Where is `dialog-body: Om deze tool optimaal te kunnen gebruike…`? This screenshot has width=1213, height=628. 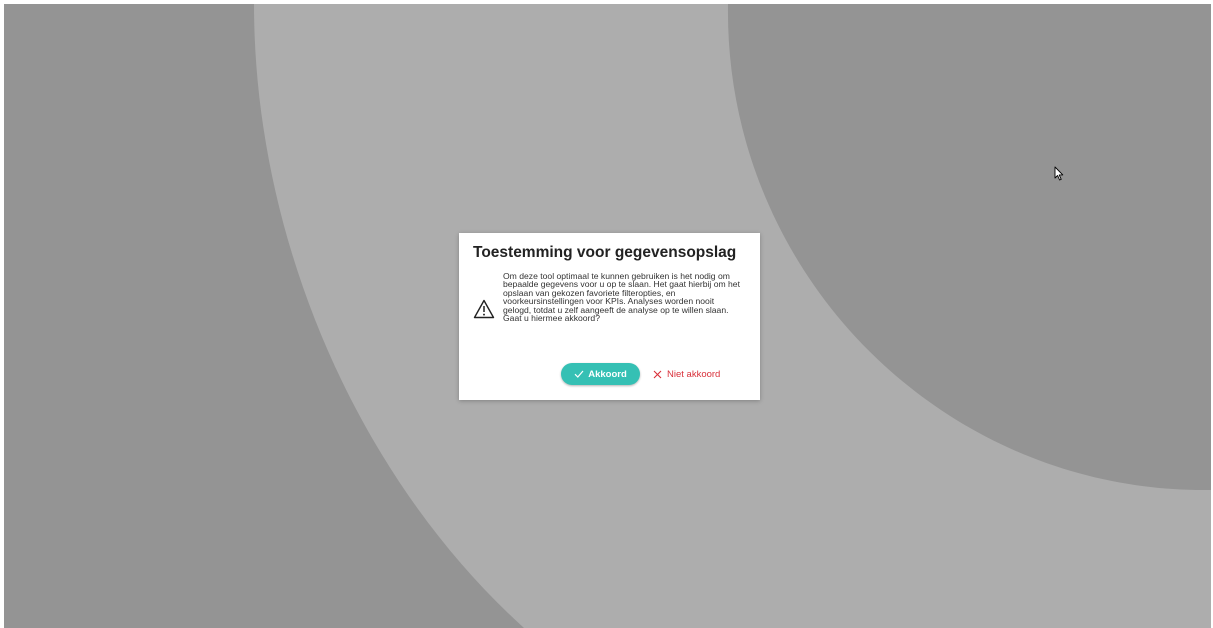
dialog-body: Om deze tool optimaal te kunnen gebruike… is located at coordinates (609, 309).